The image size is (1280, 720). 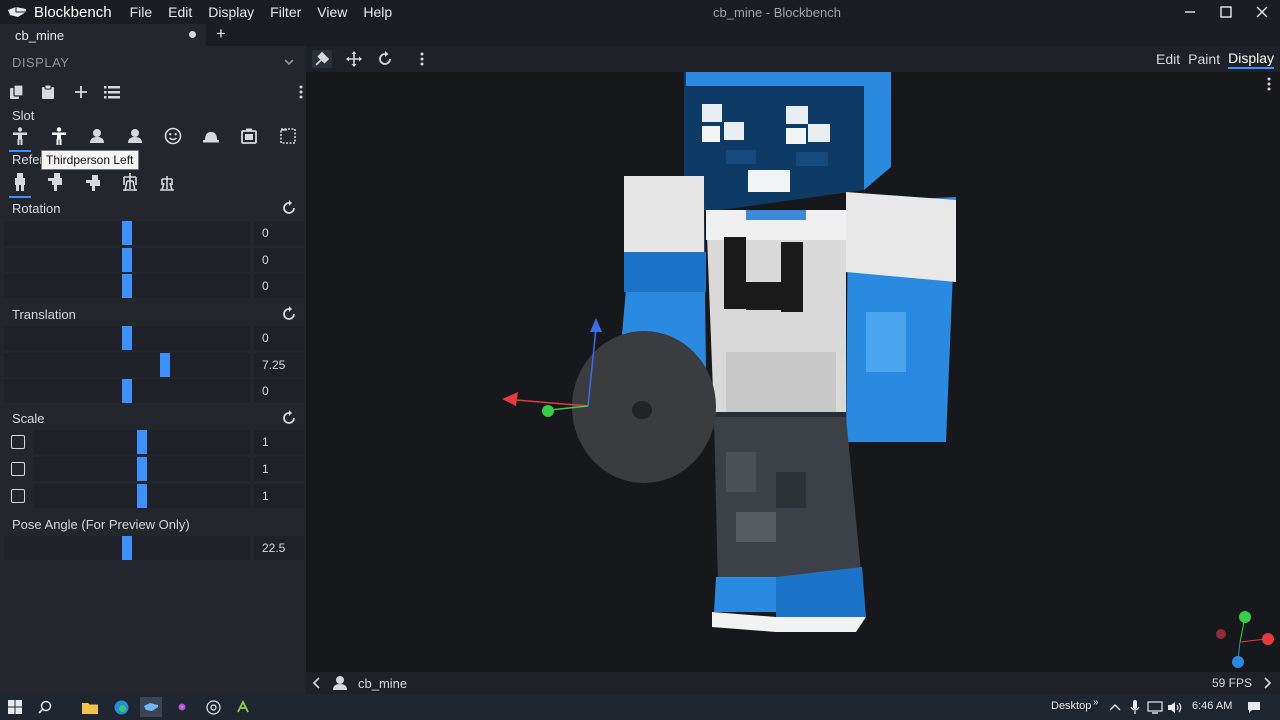 What do you see at coordinates (340, 683) in the screenshot?
I see `model-user-icon` at bounding box center [340, 683].